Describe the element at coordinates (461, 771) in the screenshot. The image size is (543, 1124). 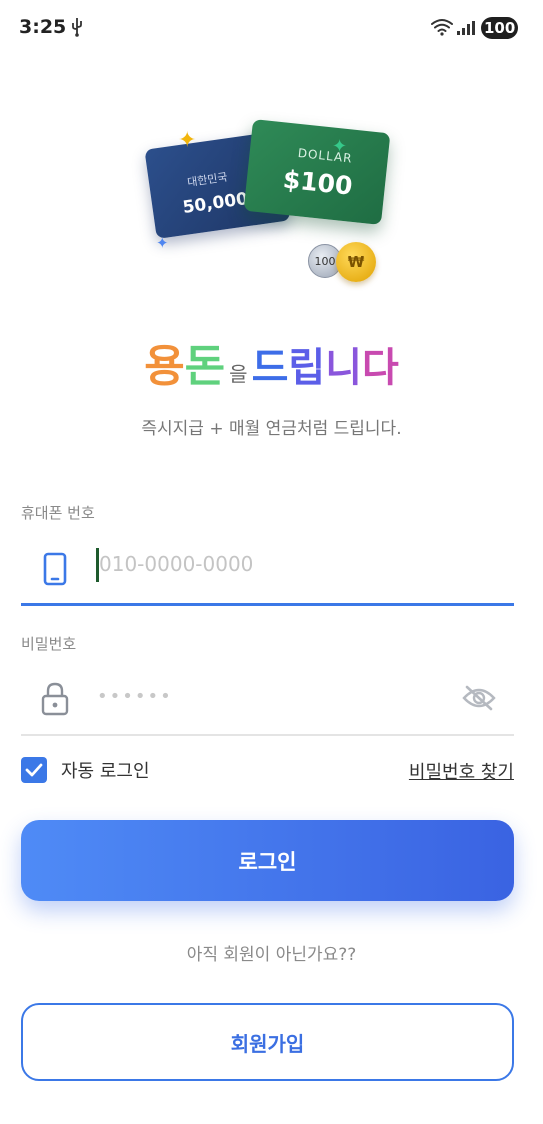
I see `find-password-link: 비밀번호 찾기` at that location.